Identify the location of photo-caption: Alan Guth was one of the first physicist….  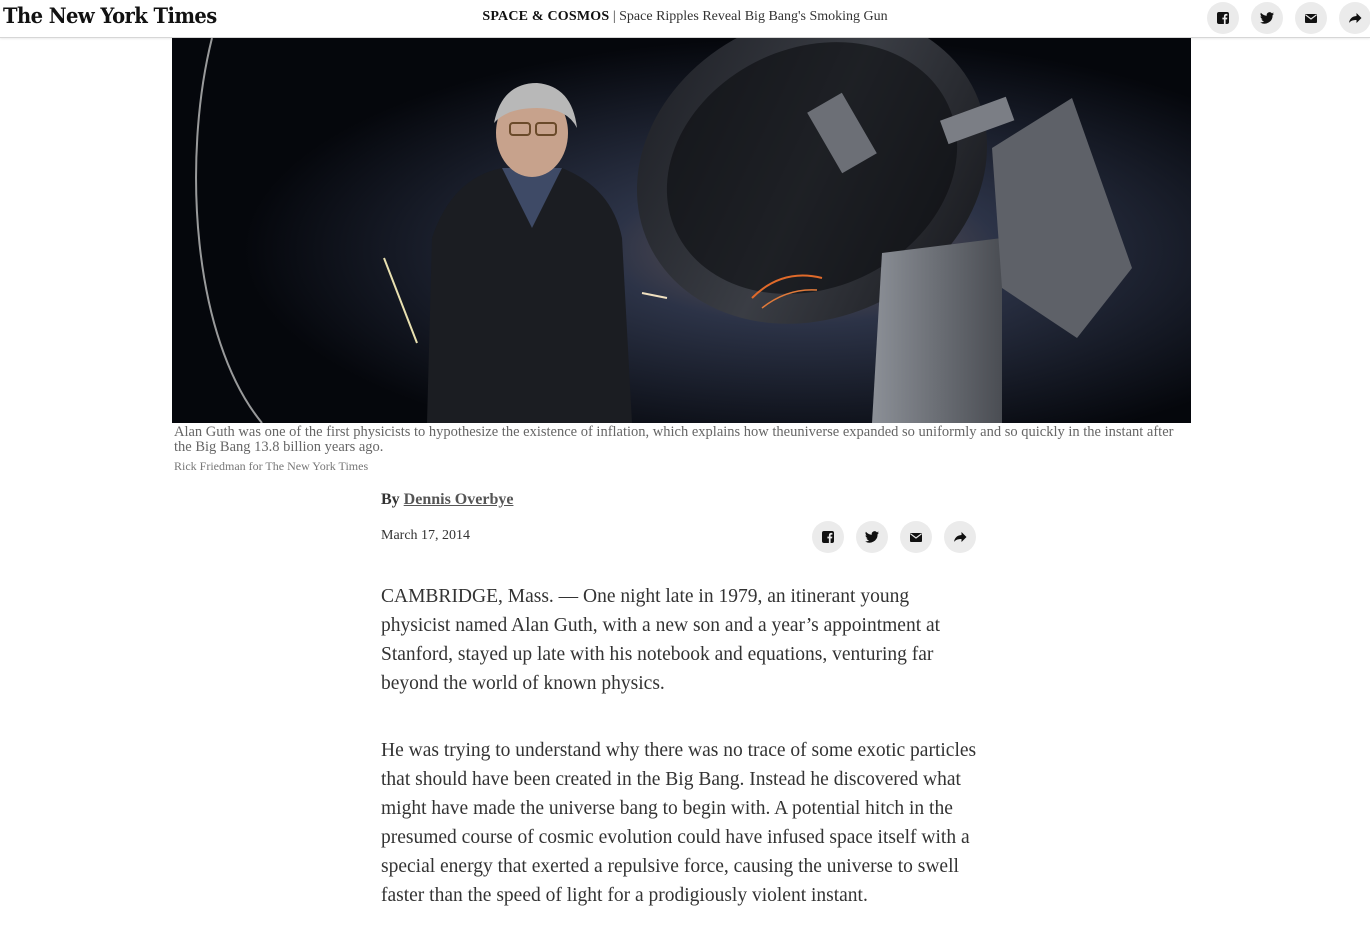
(674, 439).